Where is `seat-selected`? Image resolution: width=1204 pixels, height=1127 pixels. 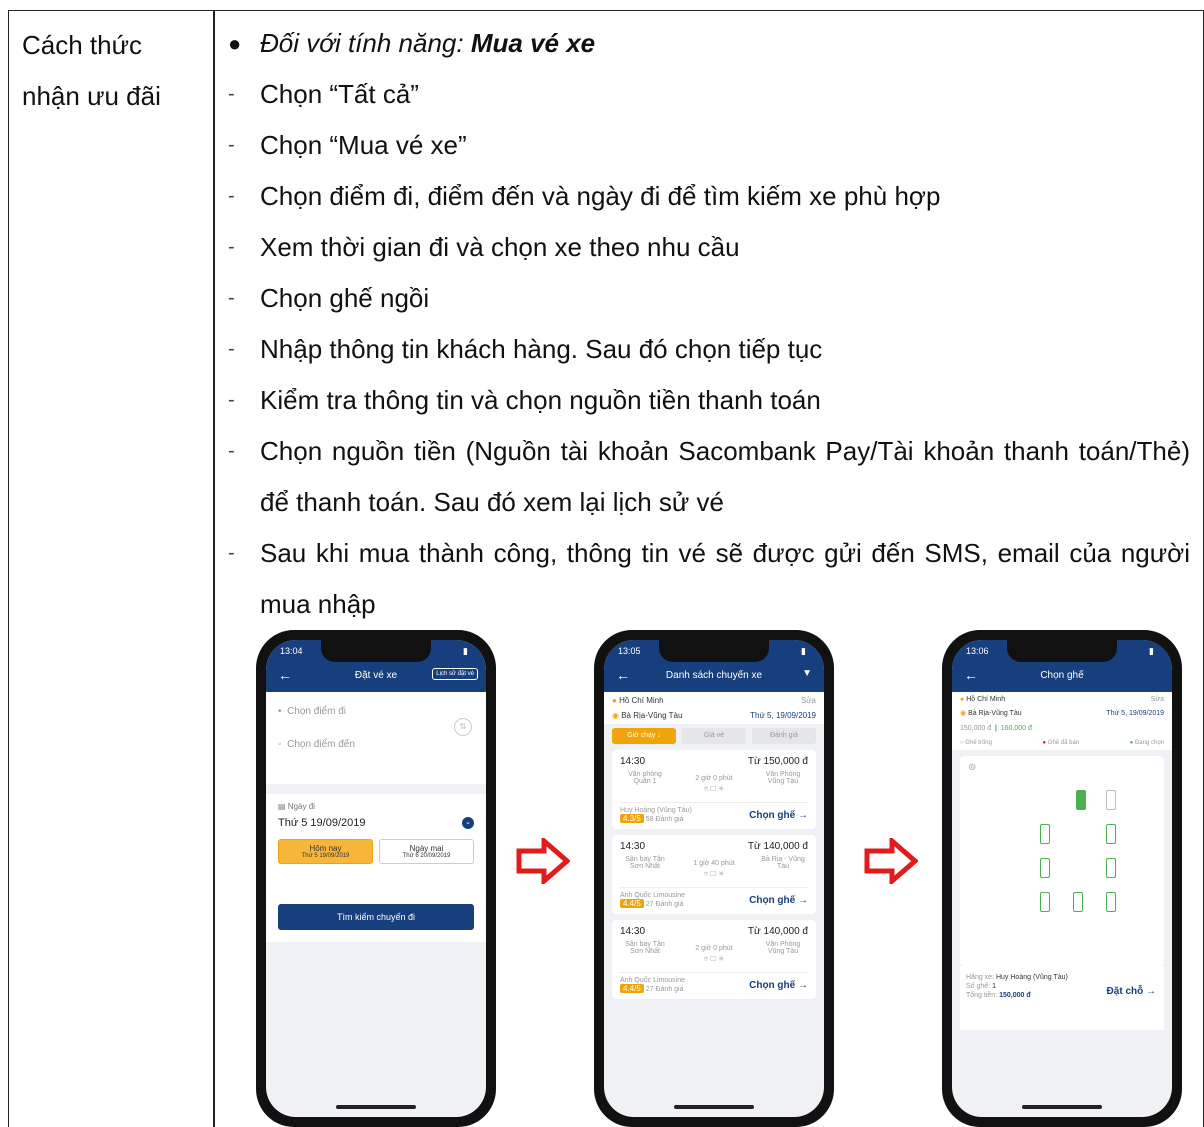
seat-selected is located at coordinates (1081, 800).